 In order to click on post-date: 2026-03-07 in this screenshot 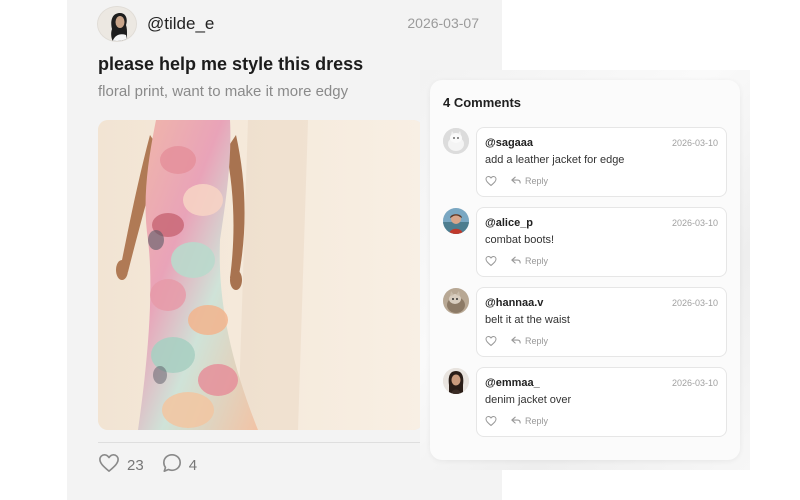, I will do `click(443, 23)`.